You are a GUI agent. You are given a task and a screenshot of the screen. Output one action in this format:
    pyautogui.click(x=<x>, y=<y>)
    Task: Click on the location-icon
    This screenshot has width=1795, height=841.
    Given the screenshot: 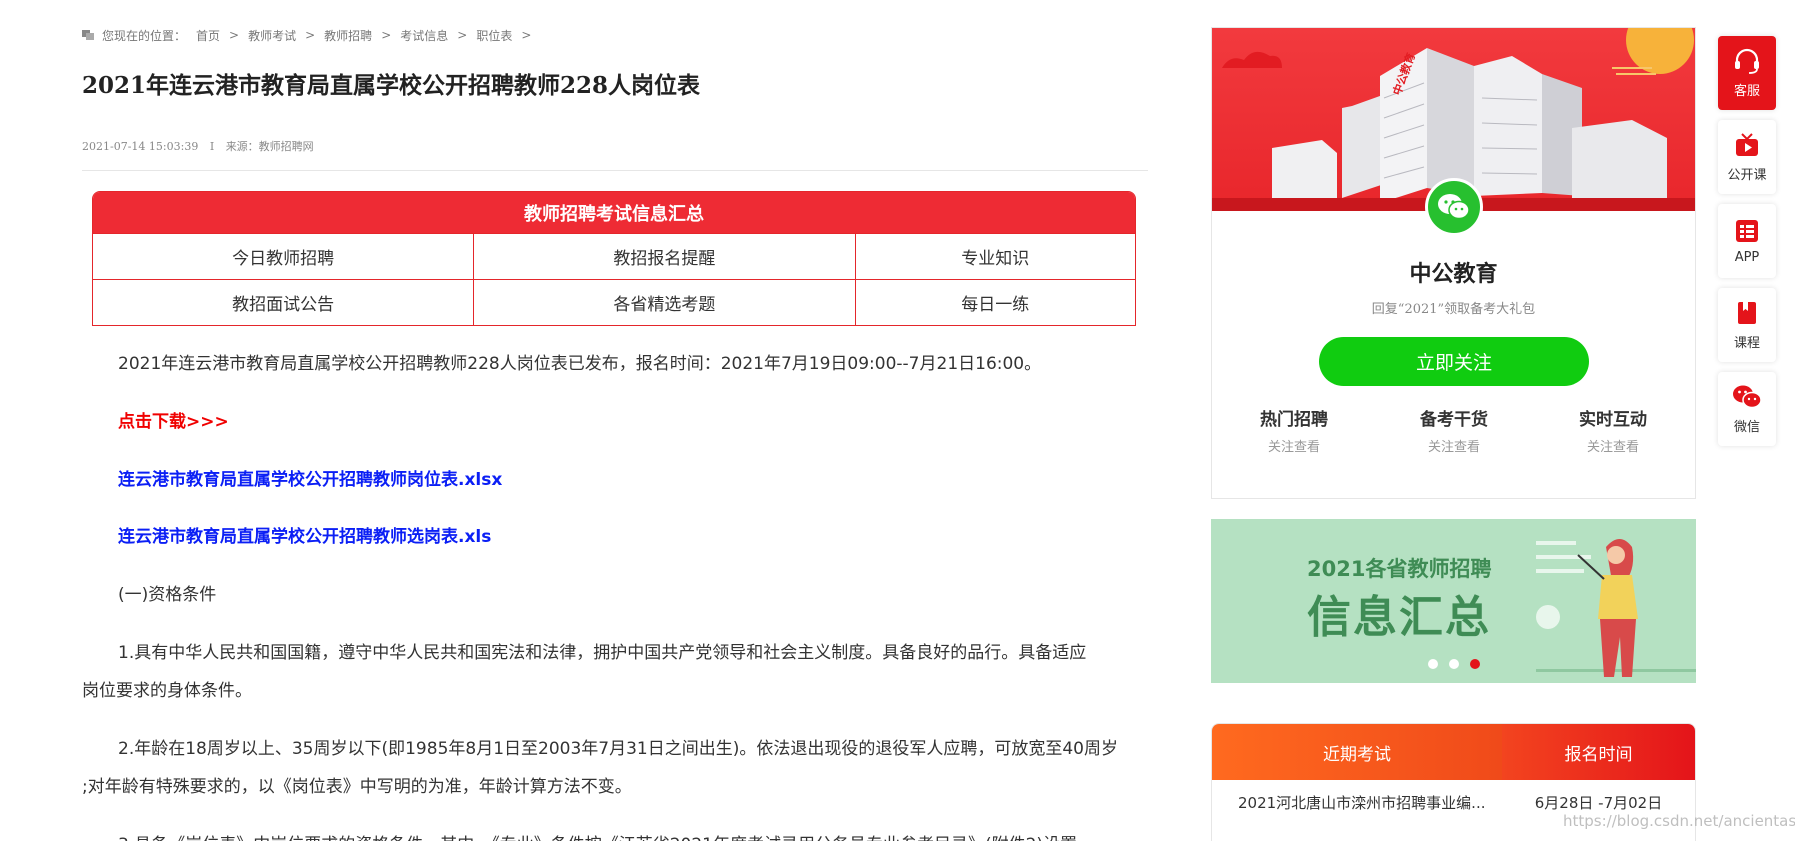 What is the action you would take?
    pyautogui.click(x=88, y=35)
    